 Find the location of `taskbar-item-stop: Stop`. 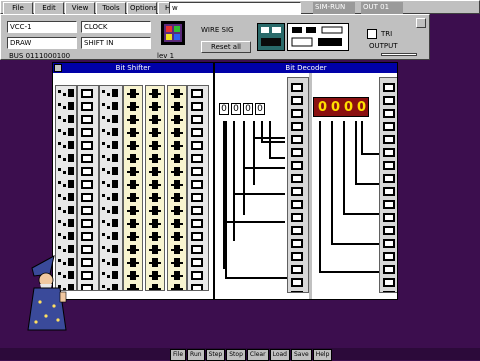

taskbar-item-stop: Stop is located at coordinates (236, 355).